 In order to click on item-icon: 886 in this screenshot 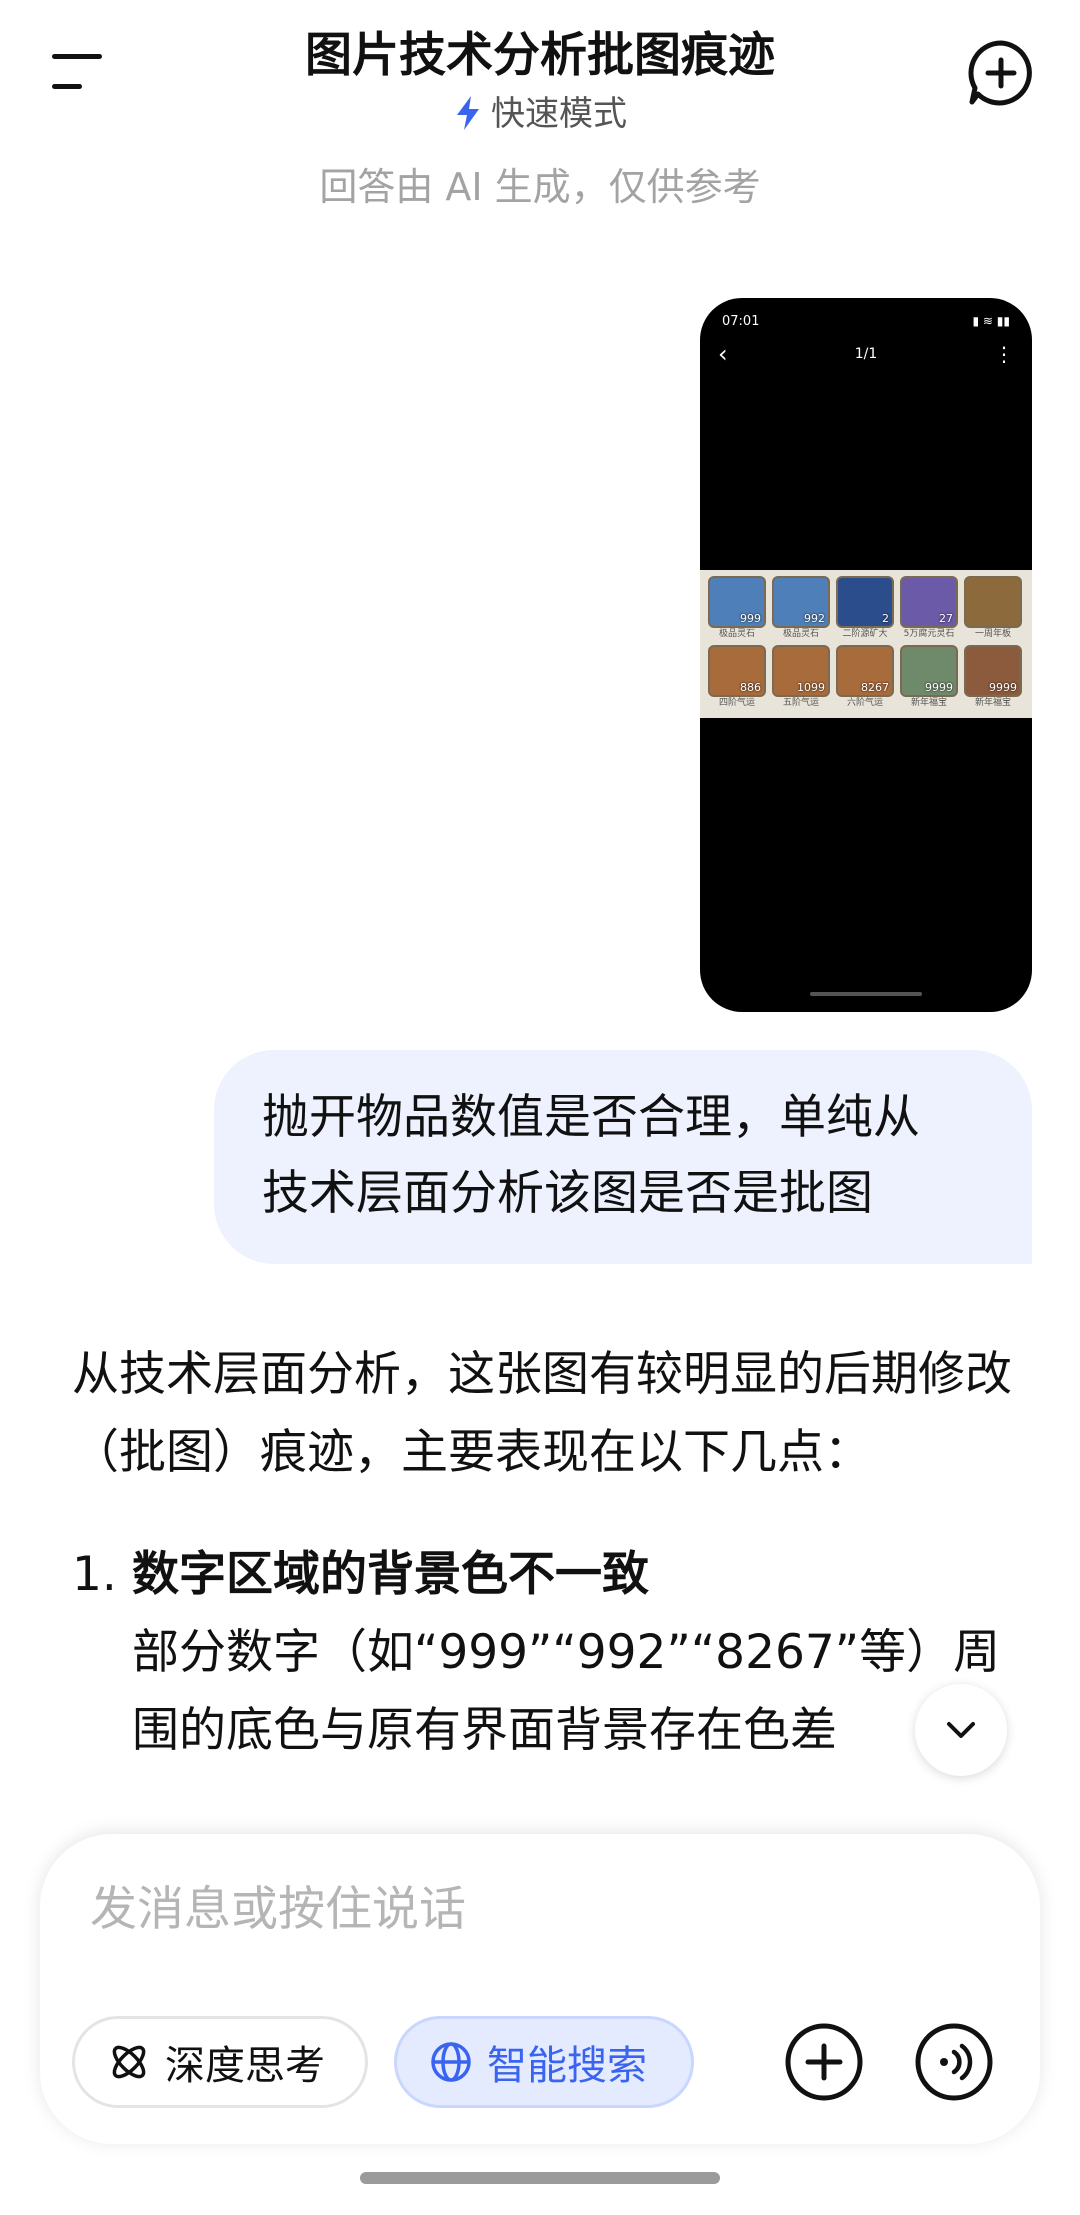, I will do `click(737, 671)`.